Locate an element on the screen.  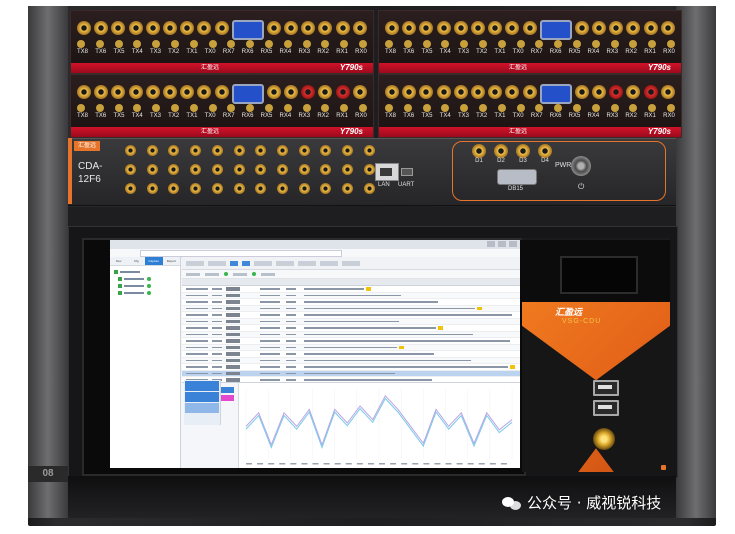
pc-power-button is located at coordinates (604, 439).